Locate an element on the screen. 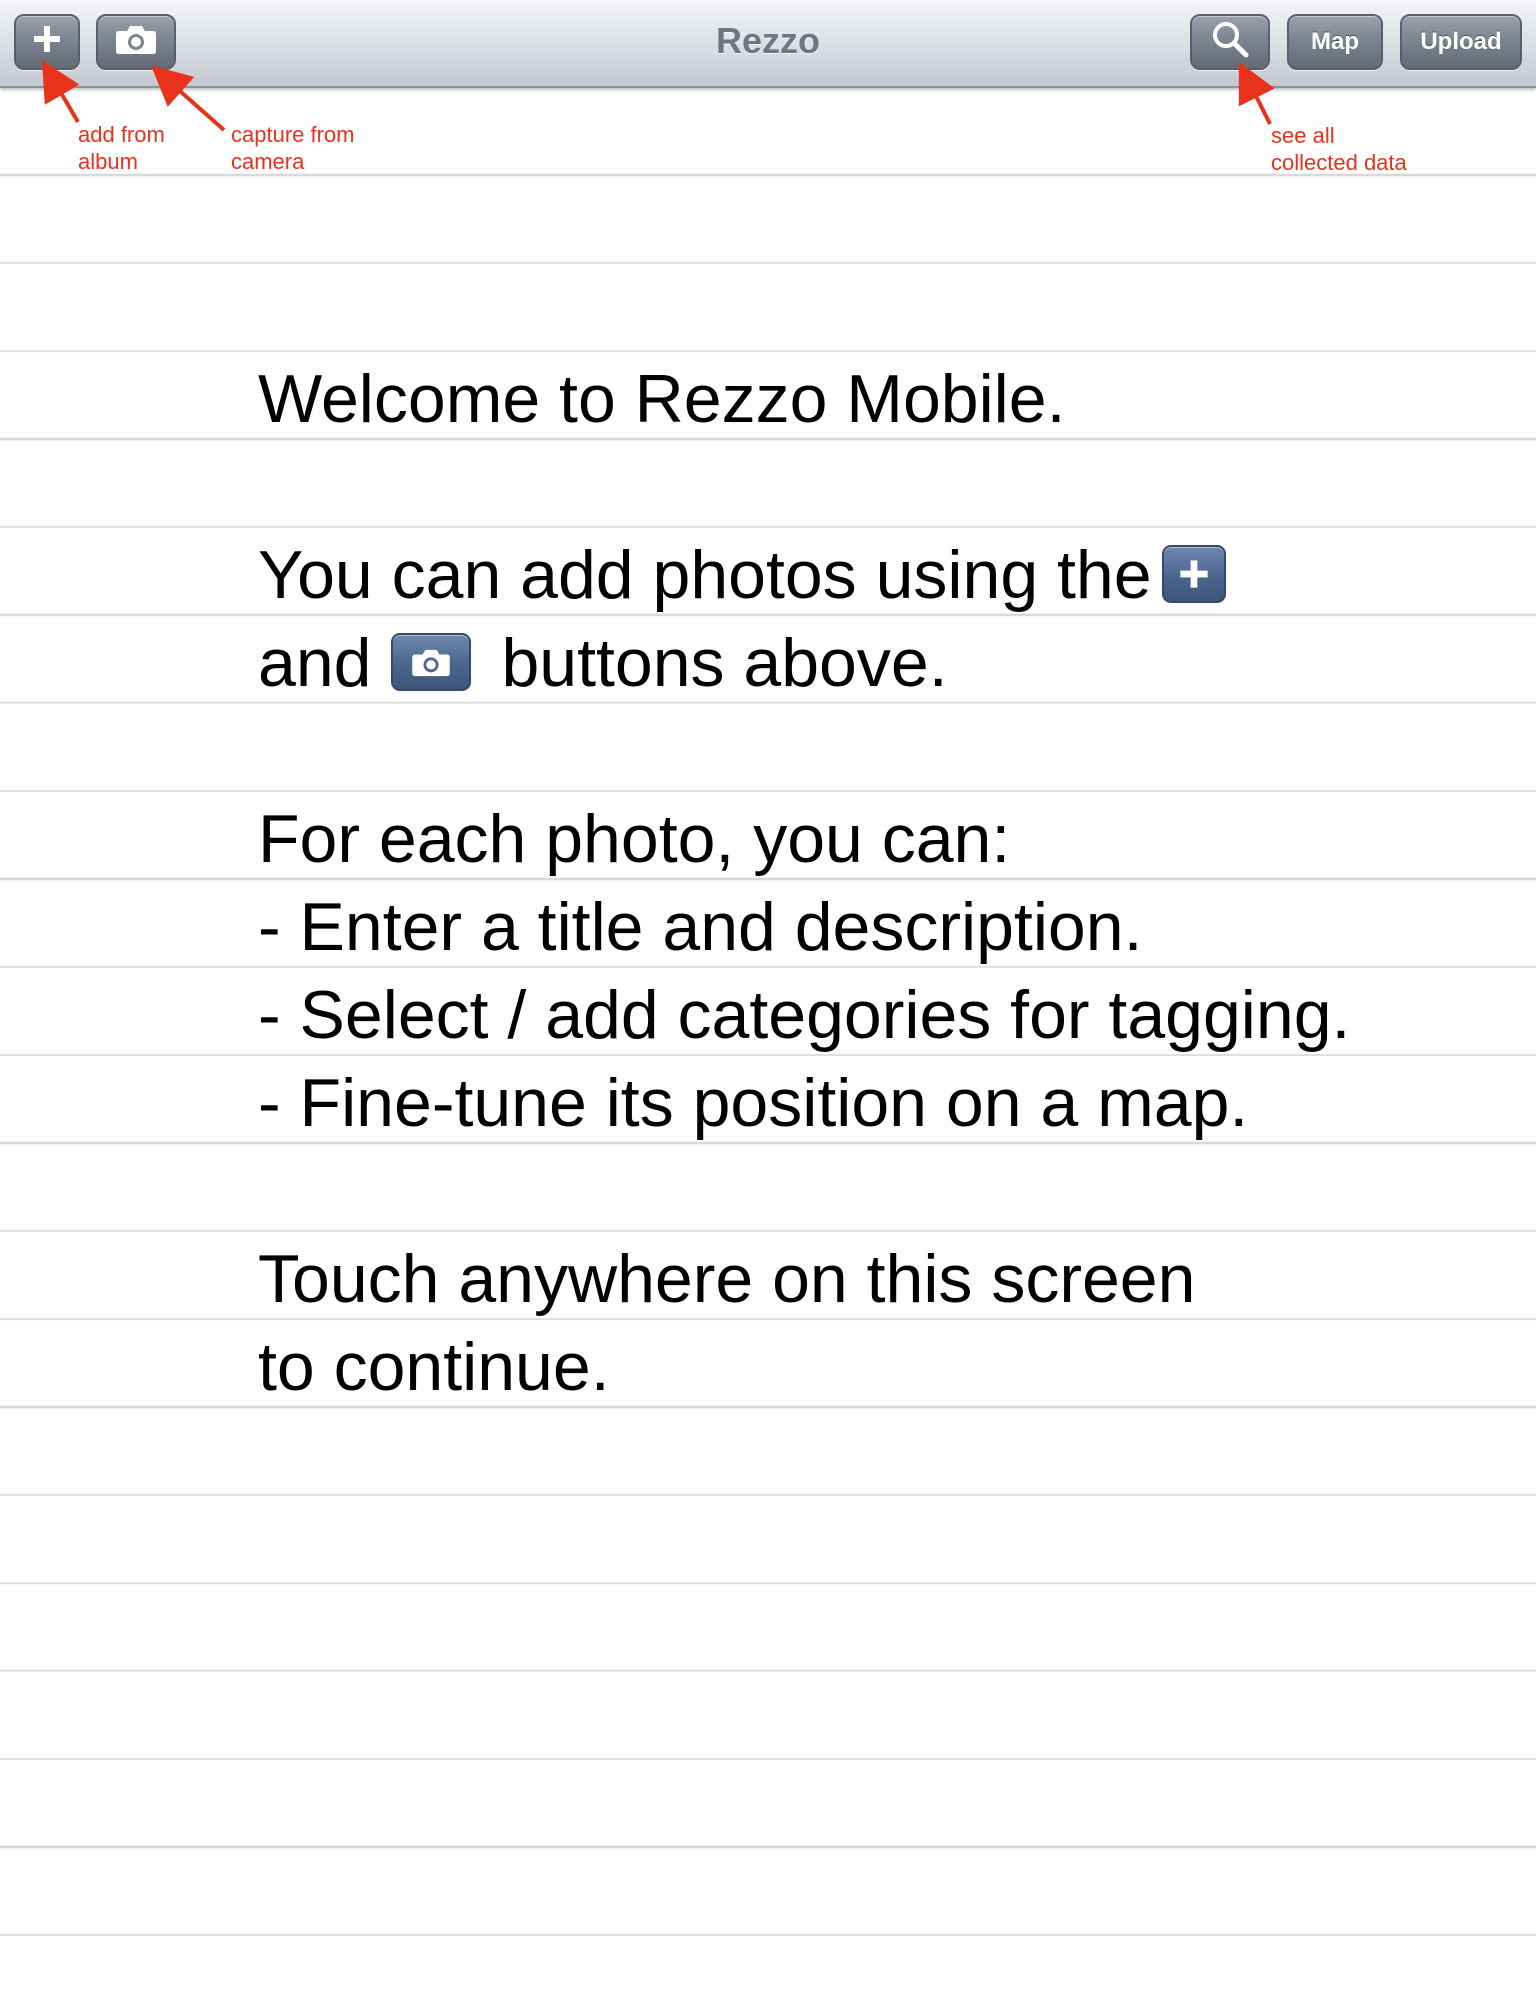 The image size is (1536, 2008). inline-camera-icon is located at coordinates (431, 662).